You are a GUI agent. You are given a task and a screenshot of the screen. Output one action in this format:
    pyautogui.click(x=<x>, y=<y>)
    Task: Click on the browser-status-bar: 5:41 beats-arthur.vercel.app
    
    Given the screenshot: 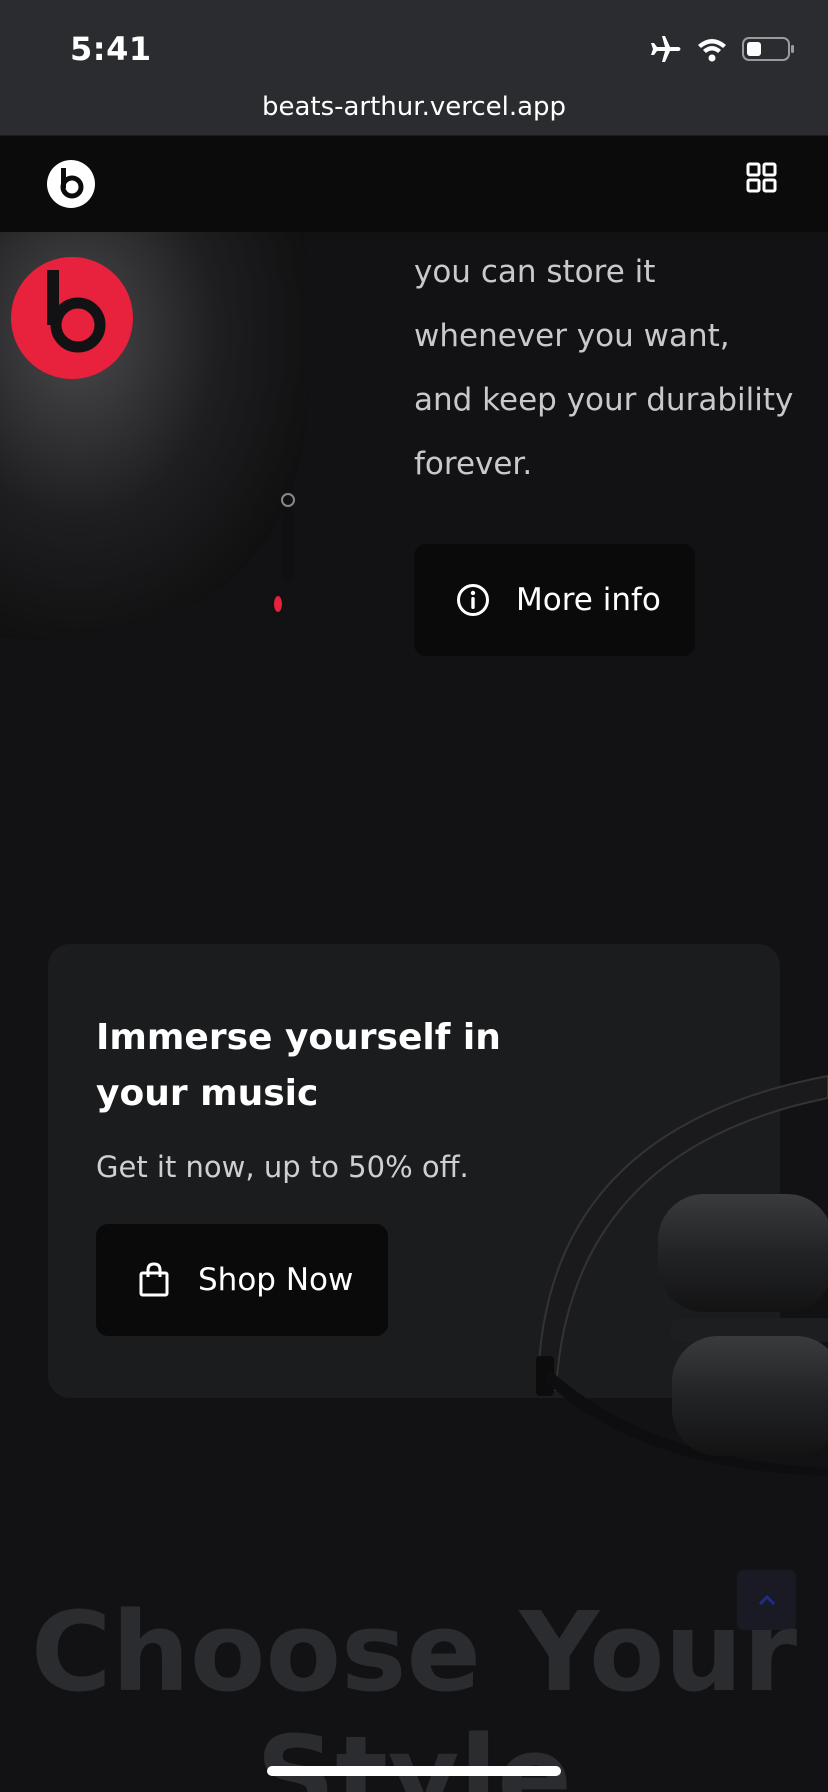 What is the action you would take?
    pyautogui.click(x=414, y=68)
    